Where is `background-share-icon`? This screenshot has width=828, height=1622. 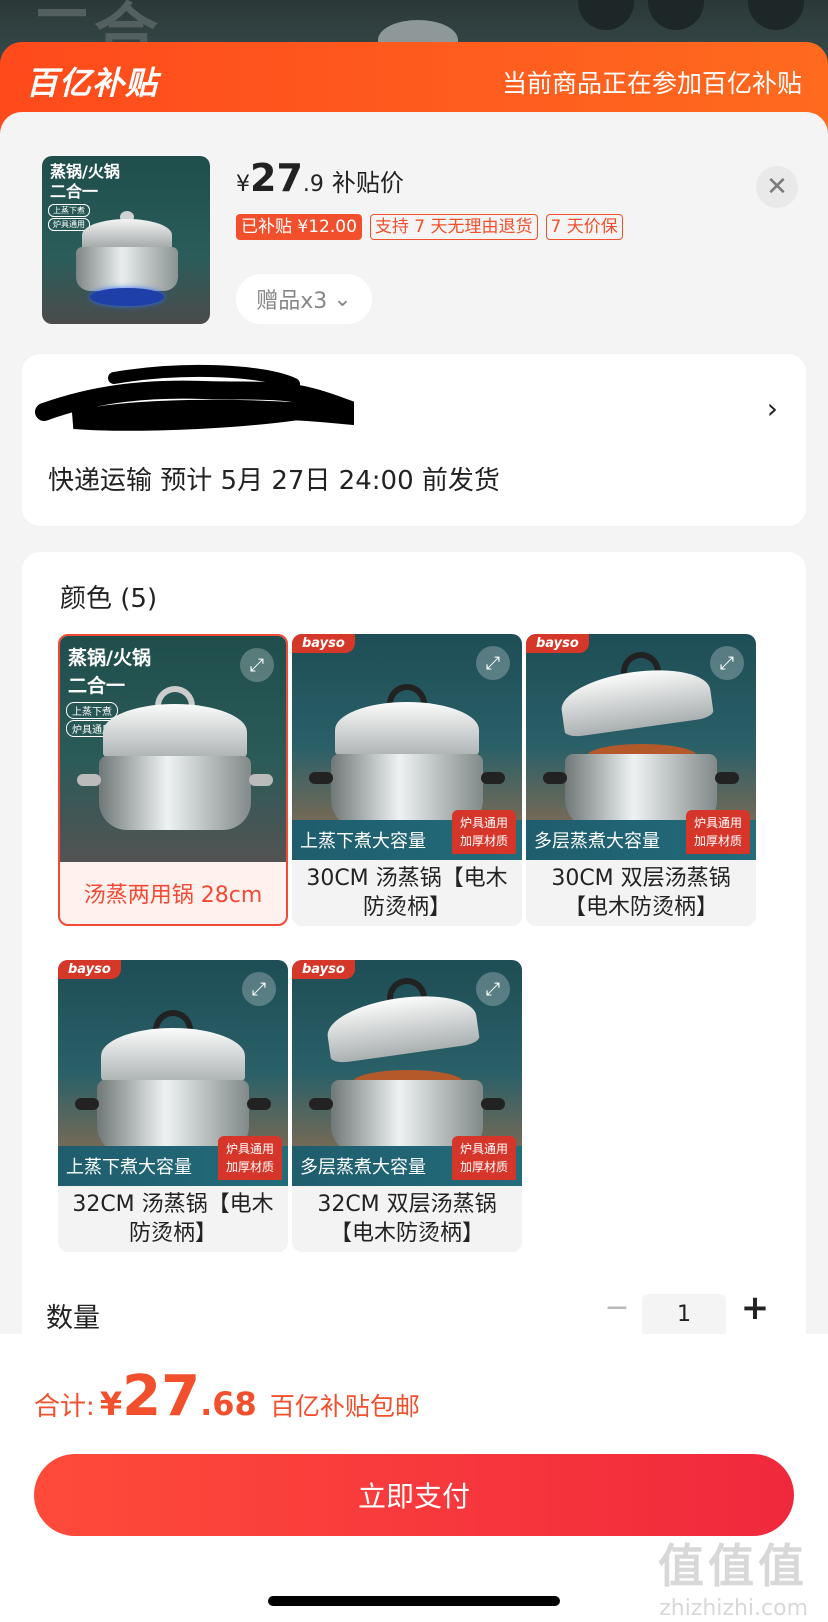
background-share-icon is located at coordinates (606, 15).